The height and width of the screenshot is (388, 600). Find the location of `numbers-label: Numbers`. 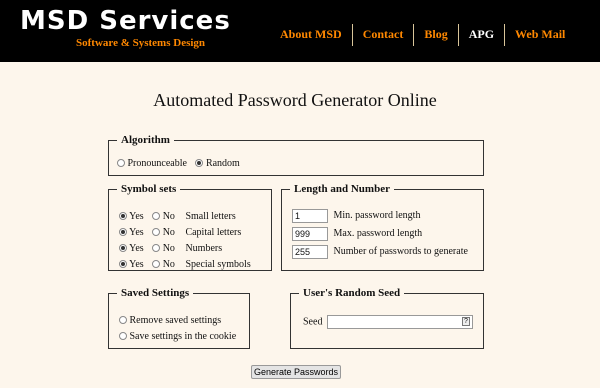

numbers-label: Numbers is located at coordinates (204, 248).